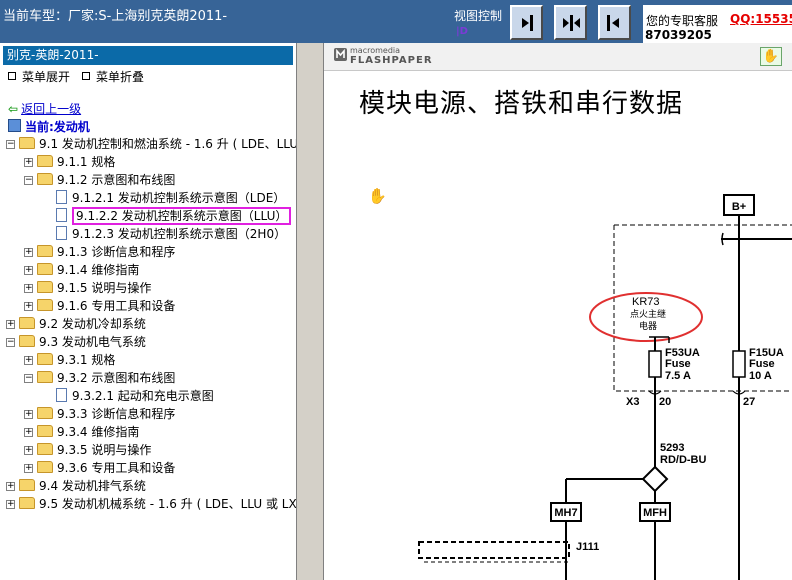 The width and height of the screenshot is (792, 580). I want to click on tree-item-label: 9.3.6 专用工具和设备, so click(116, 468).